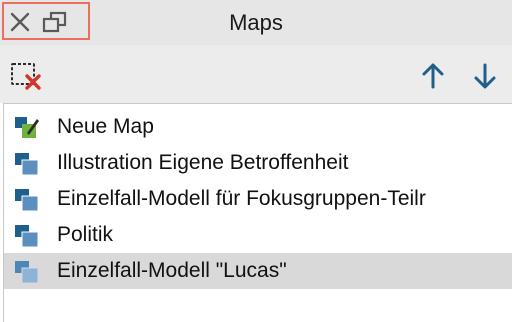  I want to click on map-delete-icon, so click(27, 77).